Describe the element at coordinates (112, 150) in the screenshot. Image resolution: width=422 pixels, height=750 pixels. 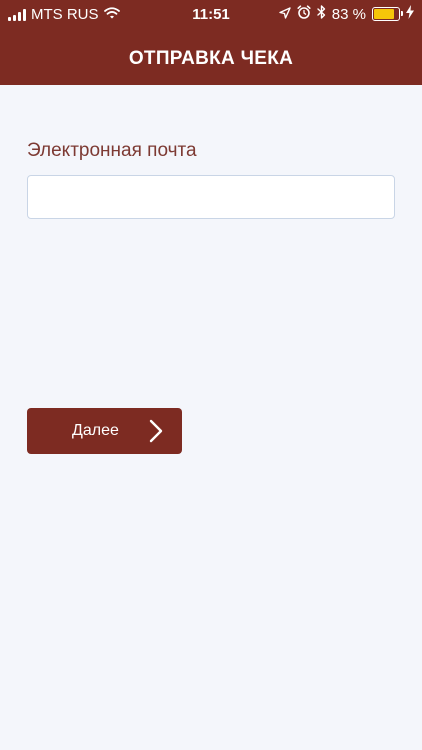
I see `email-label: Электронная почта` at that location.